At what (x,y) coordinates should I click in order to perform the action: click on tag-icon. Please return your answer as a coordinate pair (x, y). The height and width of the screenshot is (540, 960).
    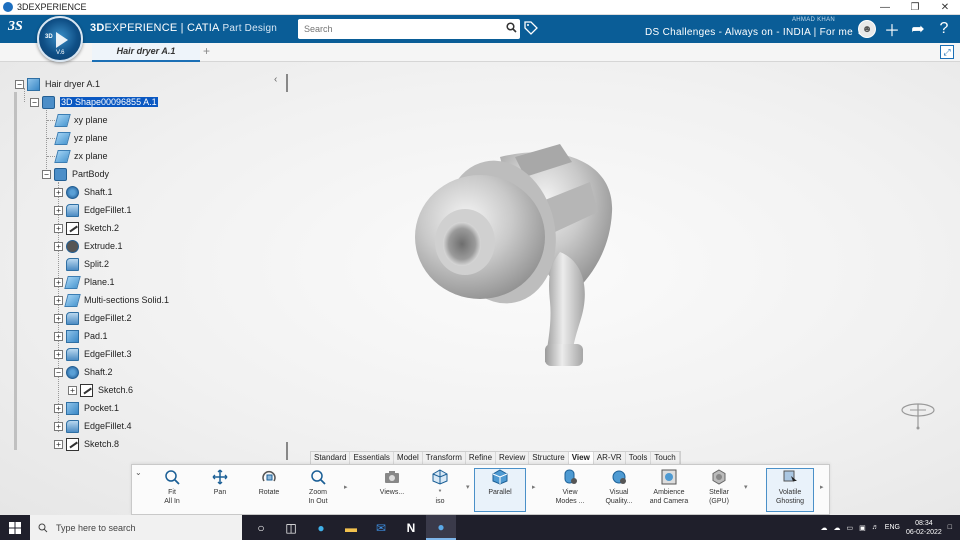
    Looking at the image, I should click on (531, 29).